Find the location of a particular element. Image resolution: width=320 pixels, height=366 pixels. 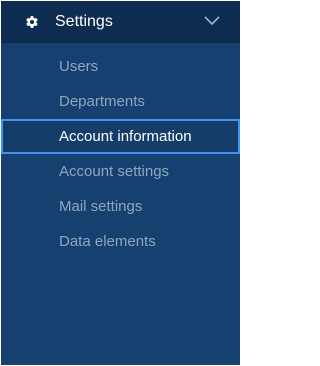

menu-item-label: Data elements is located at coordinates (107, 241).